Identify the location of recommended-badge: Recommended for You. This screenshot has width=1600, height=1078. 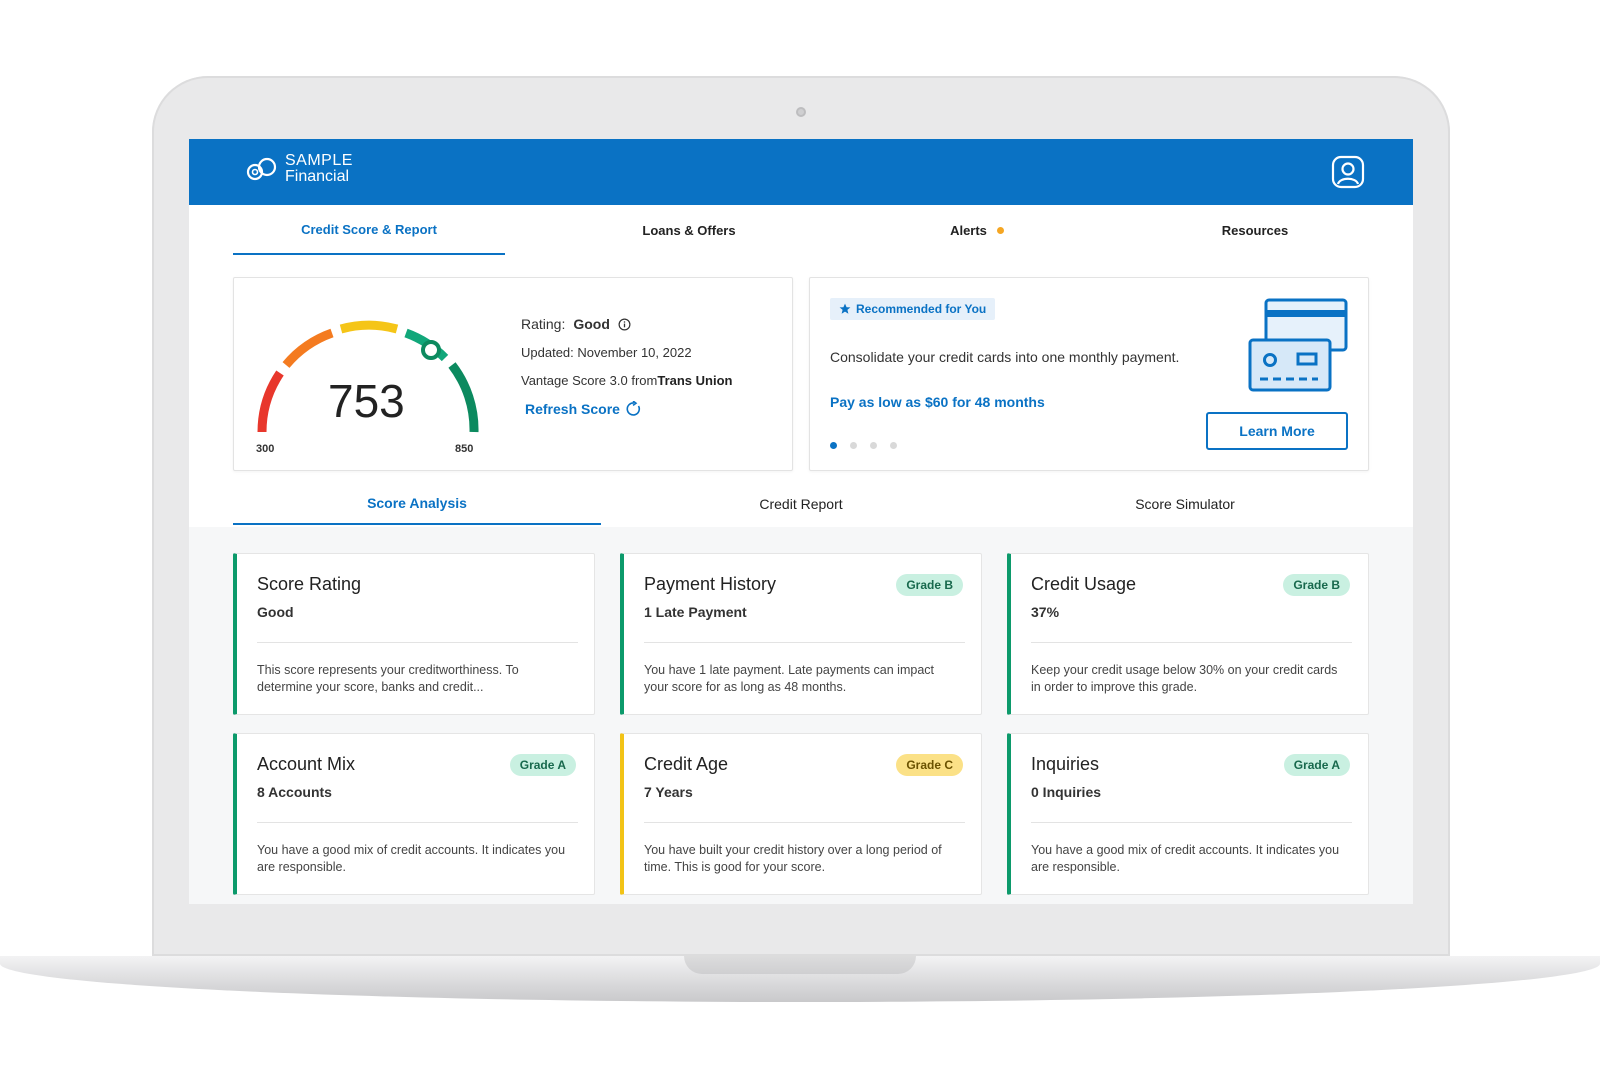
(913, 309).